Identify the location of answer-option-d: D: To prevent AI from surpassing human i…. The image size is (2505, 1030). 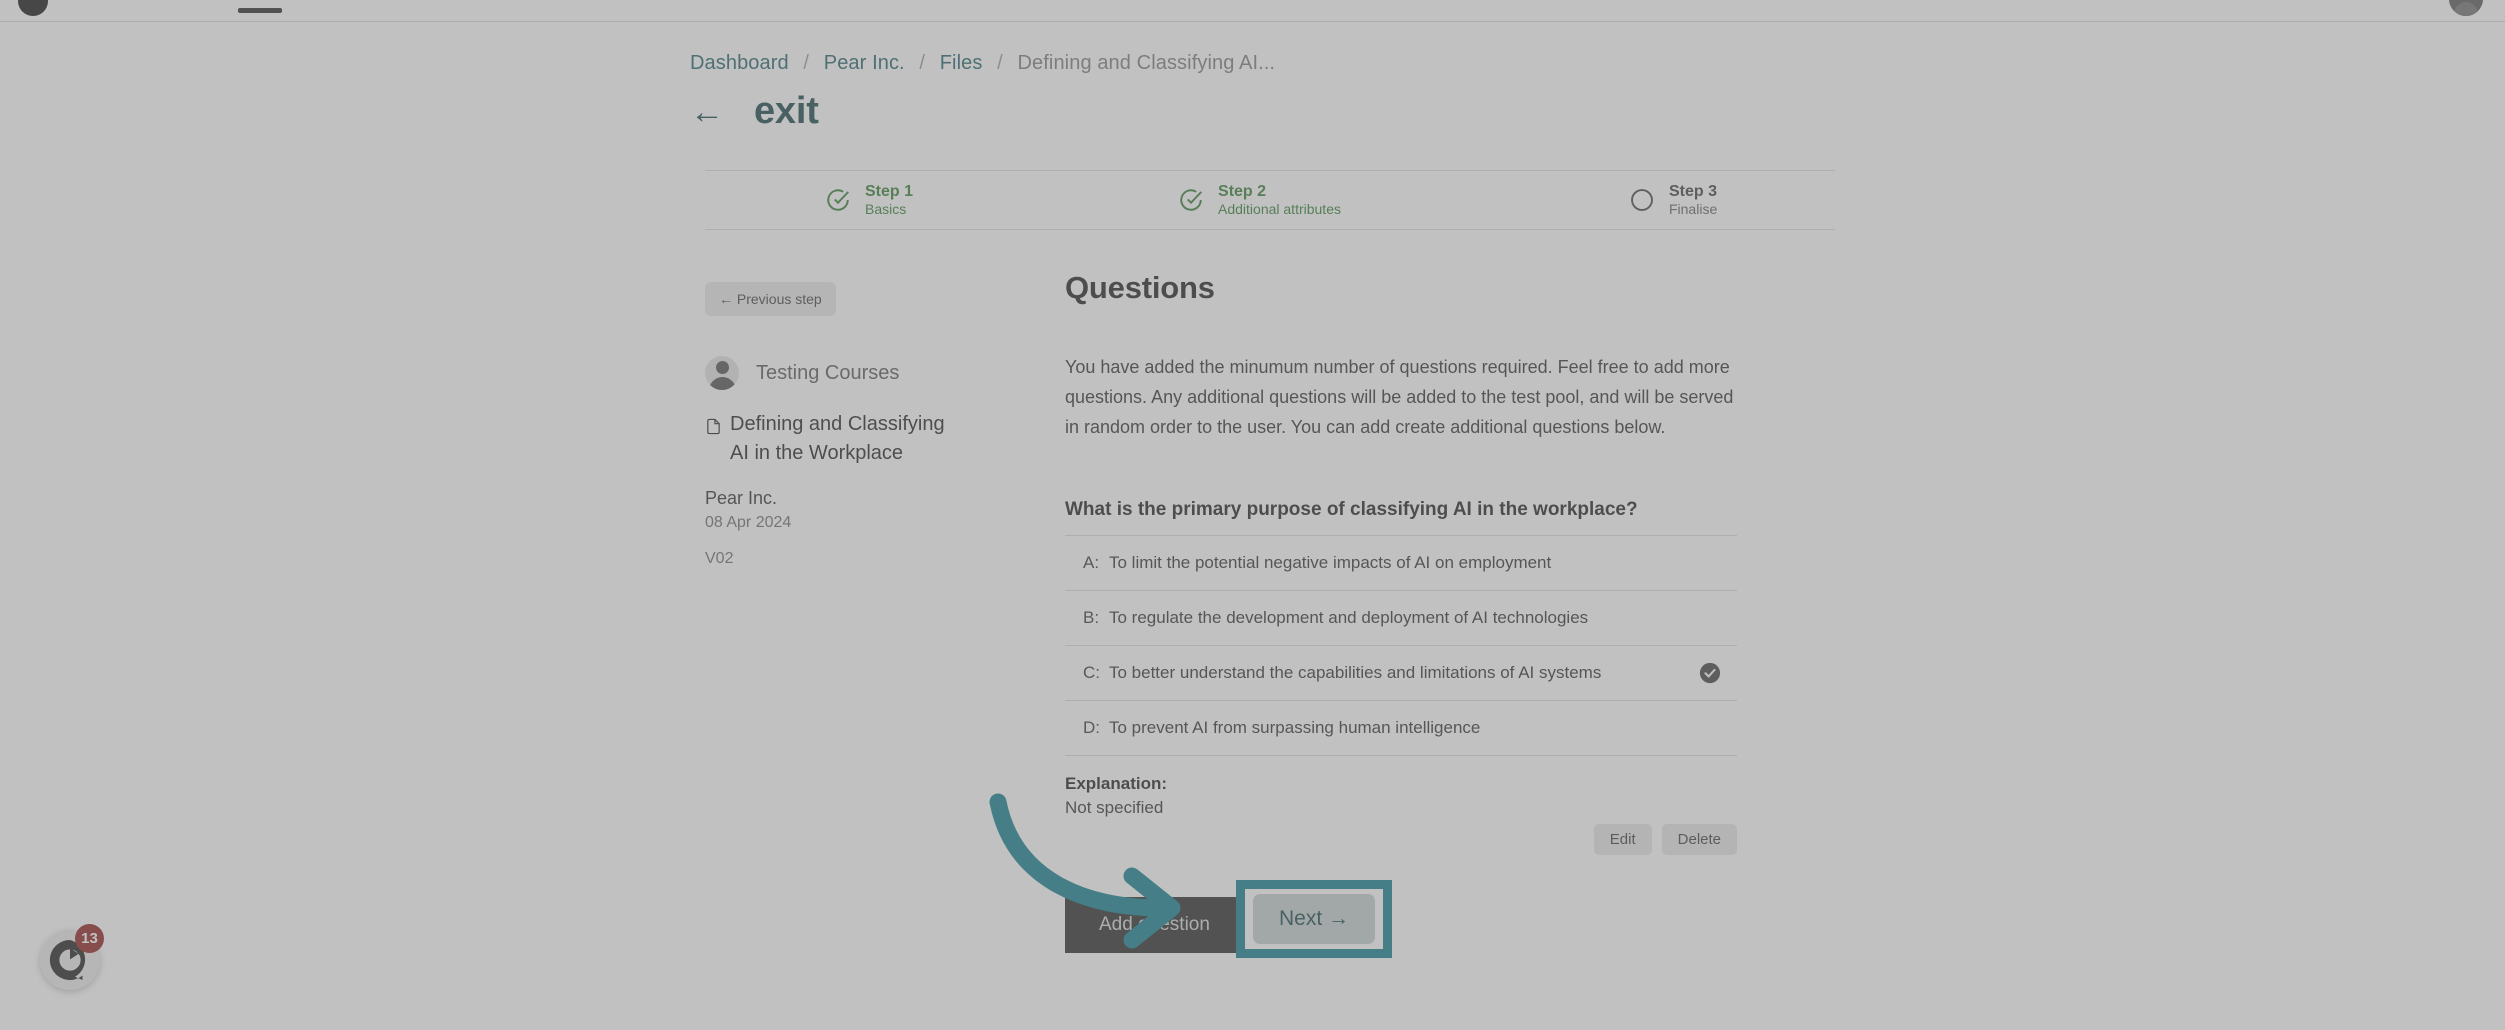
(1401, 727).